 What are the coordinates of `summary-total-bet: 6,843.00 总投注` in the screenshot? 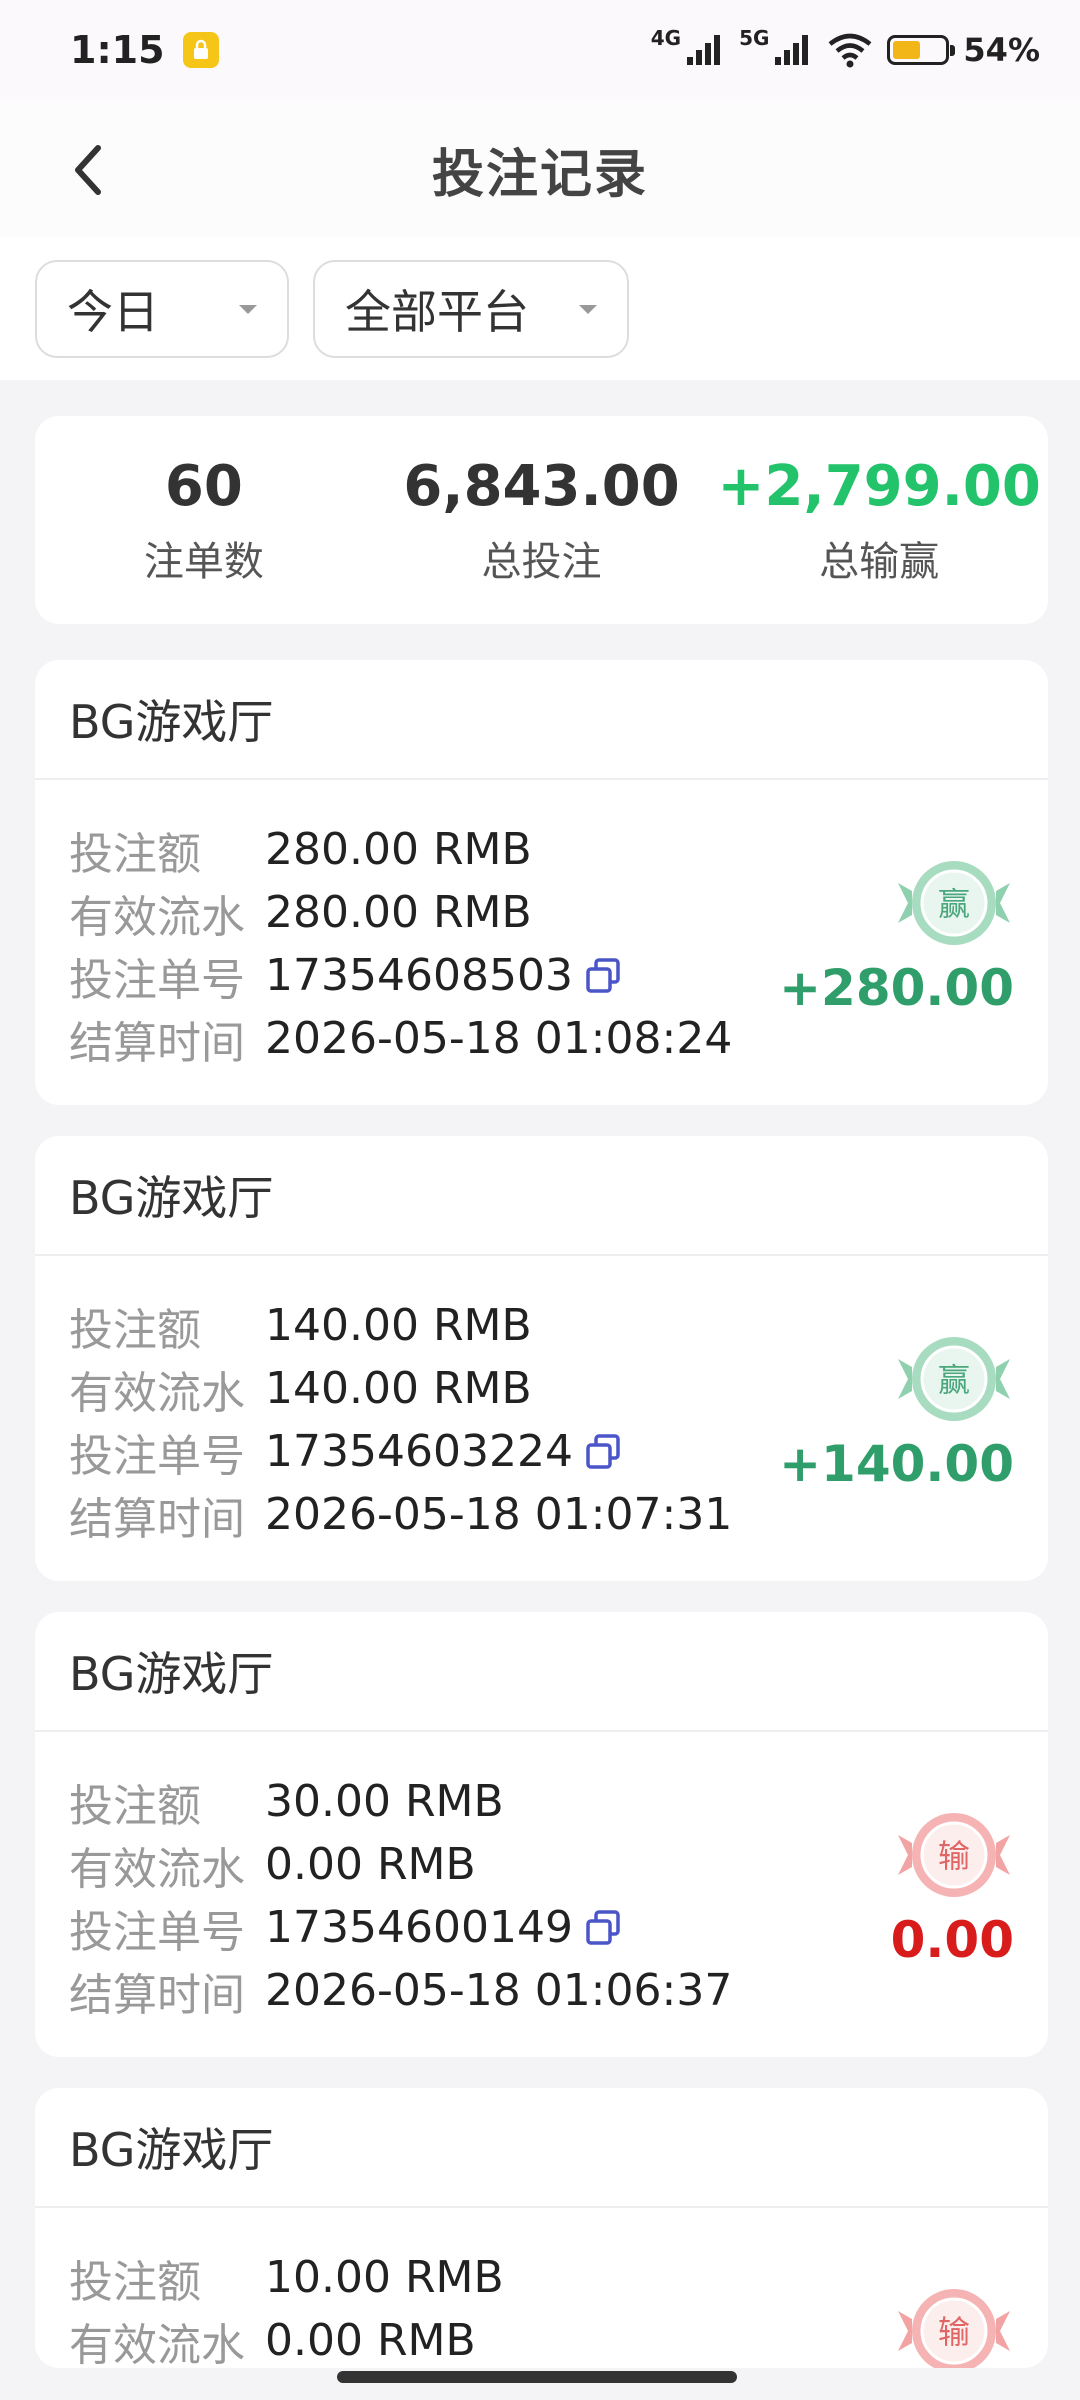 It's located at (542, 520).